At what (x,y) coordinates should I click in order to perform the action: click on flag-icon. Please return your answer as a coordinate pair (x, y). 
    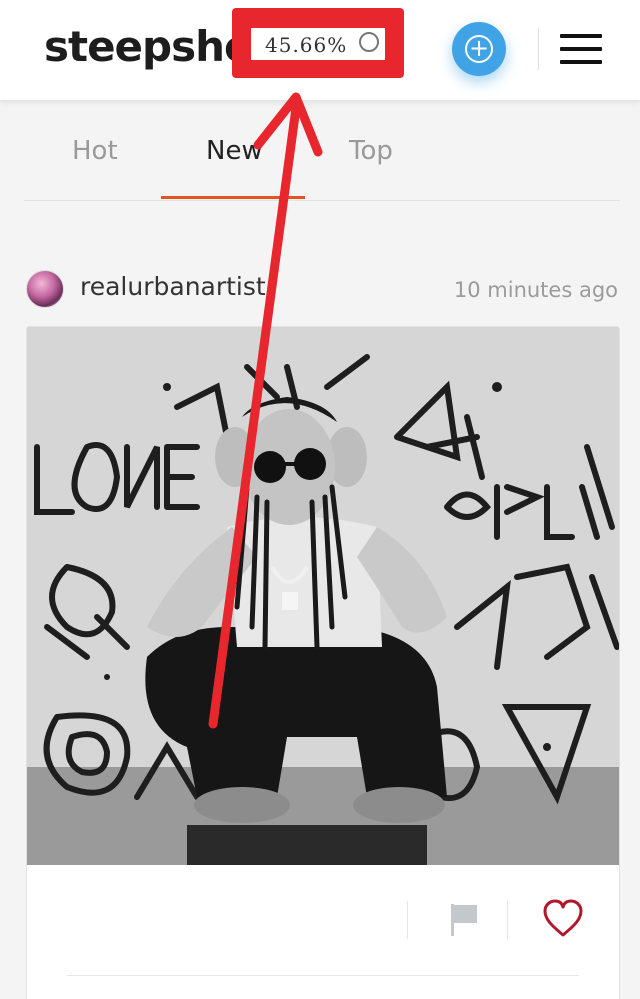
    Looking at the image, I should click on (464, 920).